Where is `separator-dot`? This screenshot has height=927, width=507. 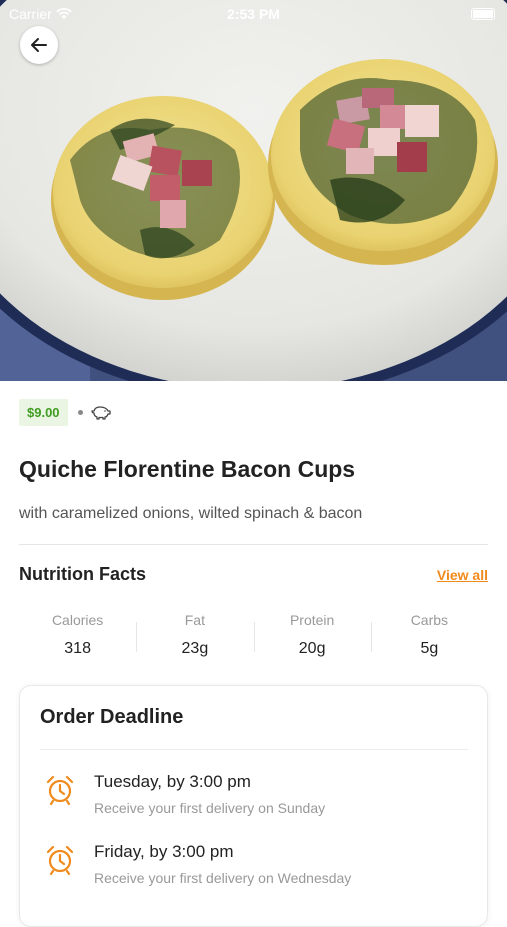 separator-dot is located at coordinates (80, 412).